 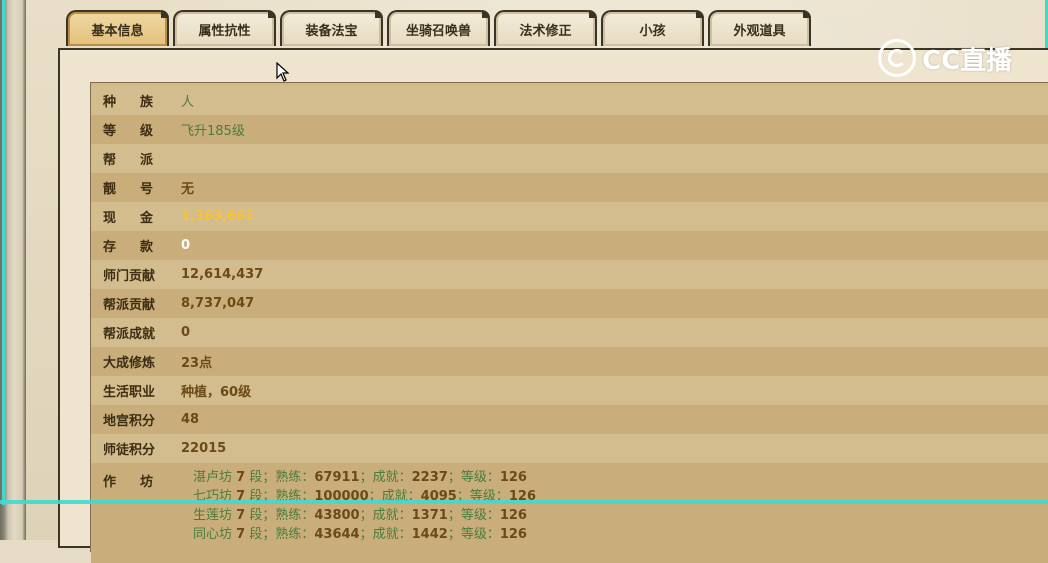 I want to click on workshop-name: 湛卢坊, so click(x=213, y=477).